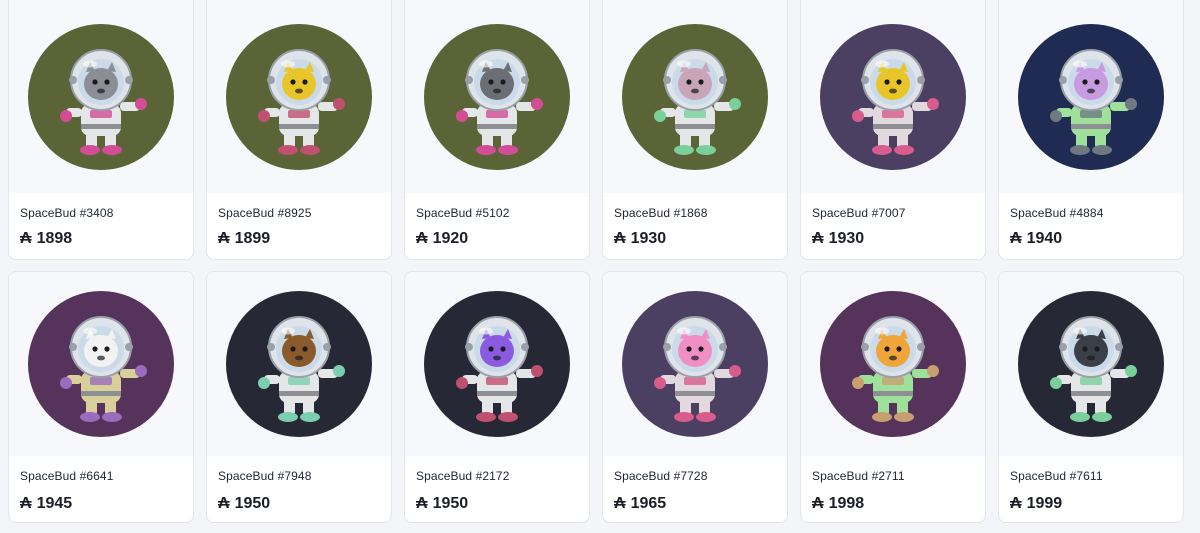 Image resolution: width=1200 pixels, height=533 pixels. What do you see at coordinates (450, 238) in the screenshot?
I see `nft-price-value: 1920` at bounding box center [450, 238].